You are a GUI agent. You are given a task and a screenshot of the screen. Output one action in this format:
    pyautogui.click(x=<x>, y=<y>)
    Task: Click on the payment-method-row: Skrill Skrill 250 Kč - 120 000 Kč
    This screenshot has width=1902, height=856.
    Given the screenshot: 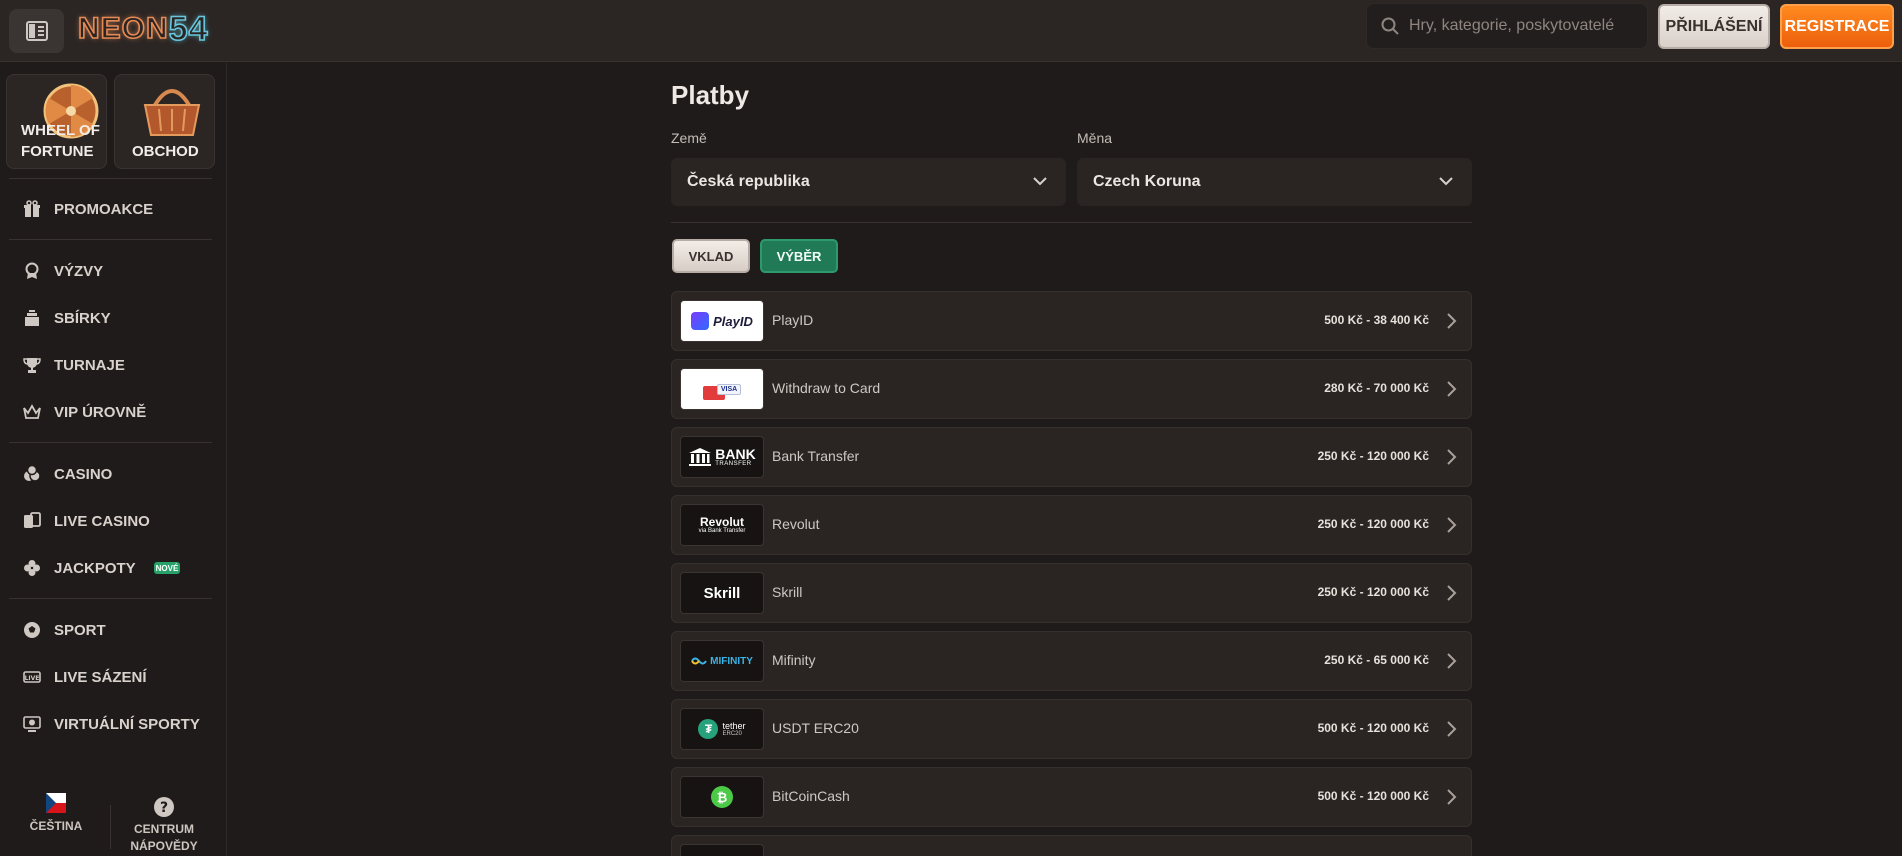 What is the action you would take?
    pyautogui.click(x=1071, y=593)
    